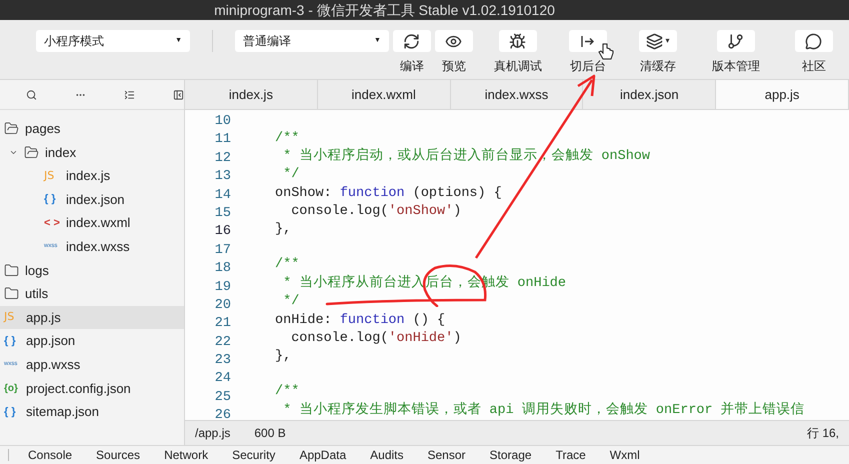 This screenshot has height=464, width=849. What do you see at coordinates (222, 379) in the screenshot?
I see `line-number: 24` at bounding box center [222, 379].